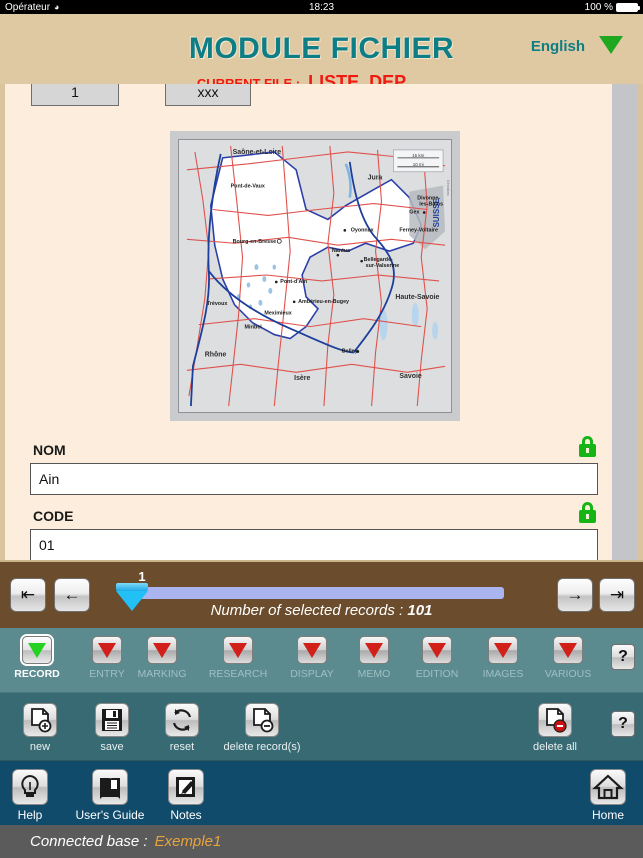  Describe the element at coordinates (49, 450) in the screenshot. I see `field-label-nom: NOM` at that location.